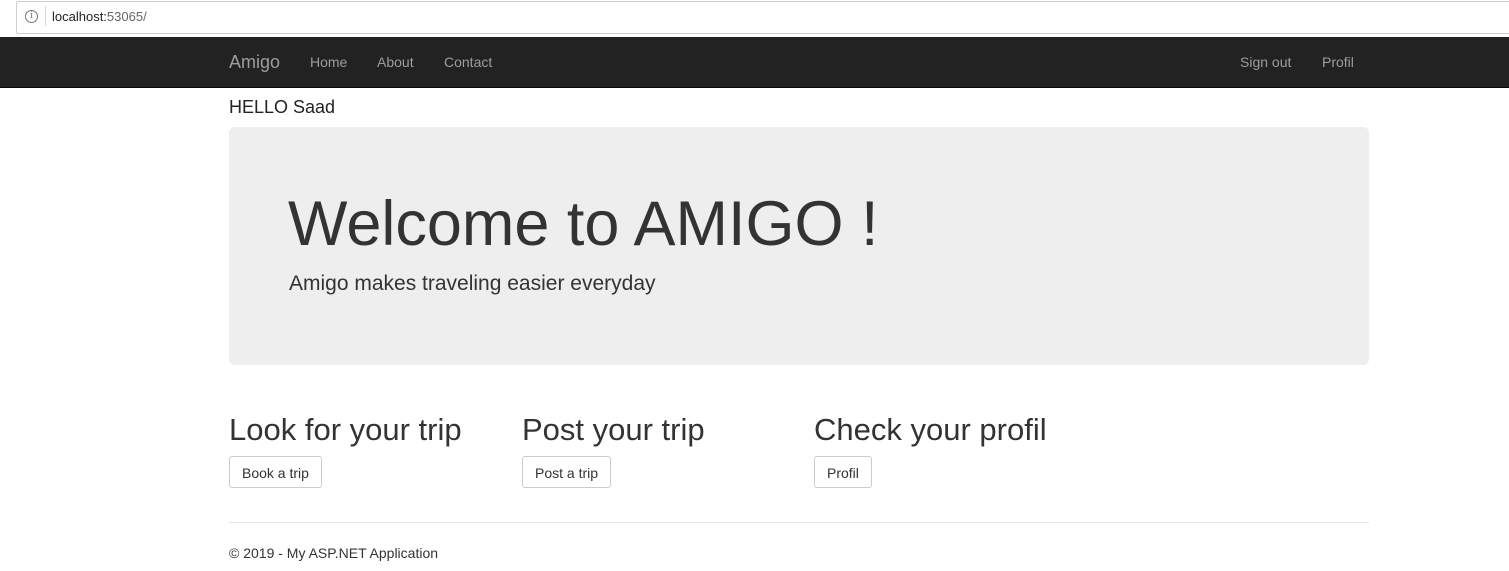  I want to click on greeting-text: HELLO Saad, so click(282, 107).